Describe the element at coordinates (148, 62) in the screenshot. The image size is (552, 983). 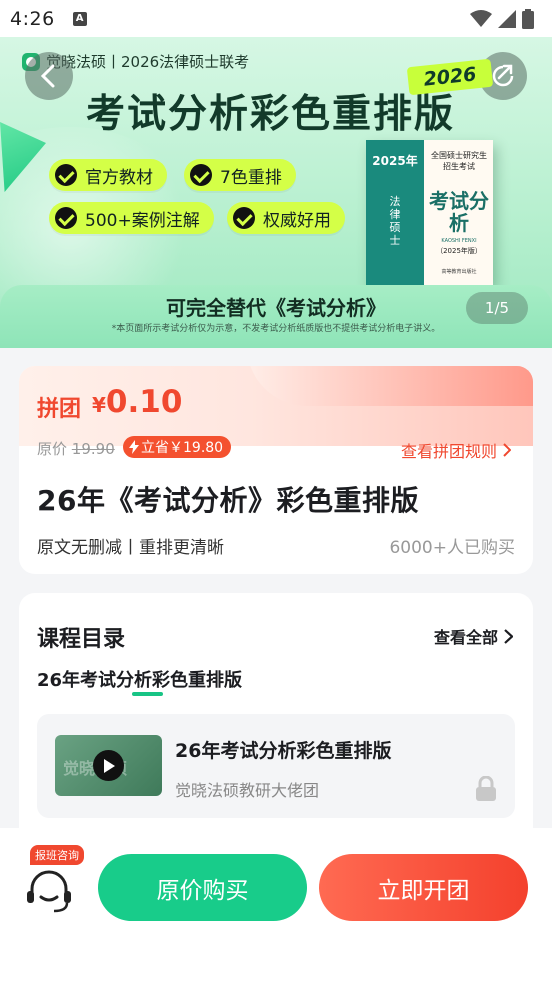
I see `brand-text: 觉晓法硕丨2026法律硕士联考` at that location.